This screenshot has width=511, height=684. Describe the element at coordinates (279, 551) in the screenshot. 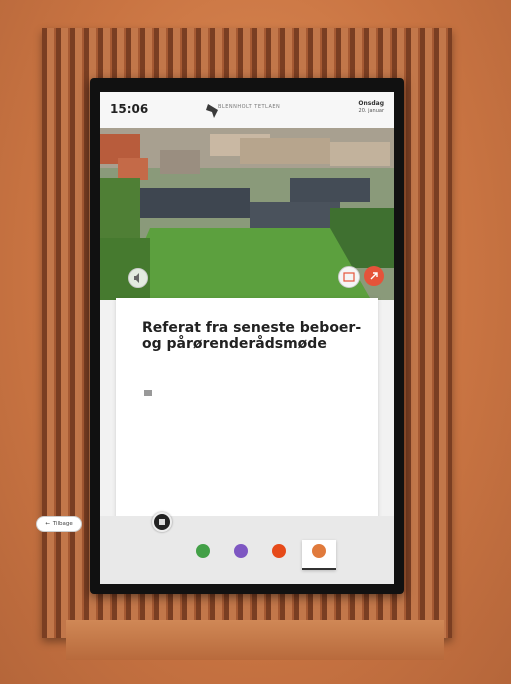

I see `nav-item-3-icon` at that location.